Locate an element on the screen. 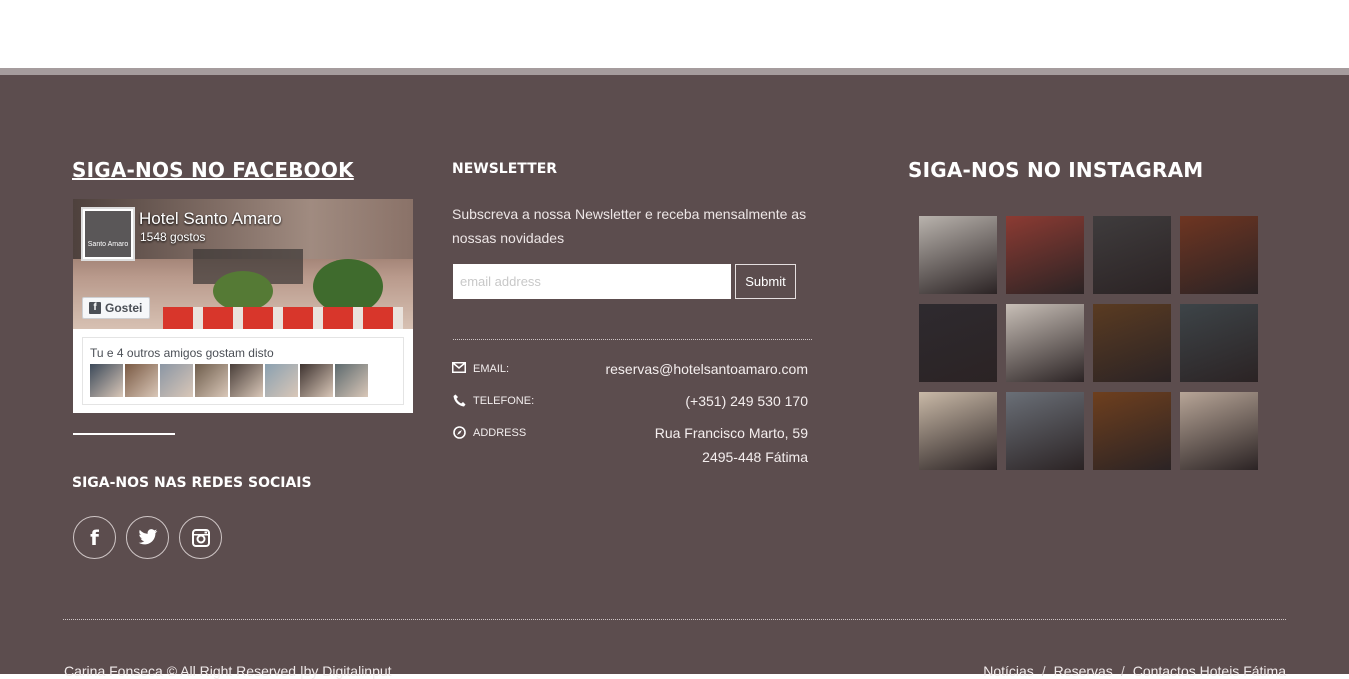 Image resolution: width=1349 pixels, height=679 pixels. social-icons: f is located at coordinates (147, 537).